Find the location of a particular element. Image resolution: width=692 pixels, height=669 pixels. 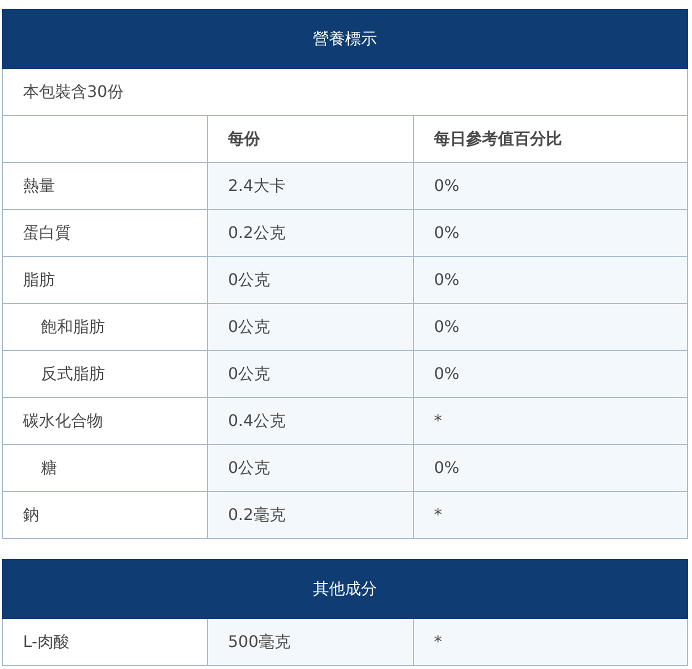

nutrient-name: 反式脂肪 is located at coordinates (105, 374).